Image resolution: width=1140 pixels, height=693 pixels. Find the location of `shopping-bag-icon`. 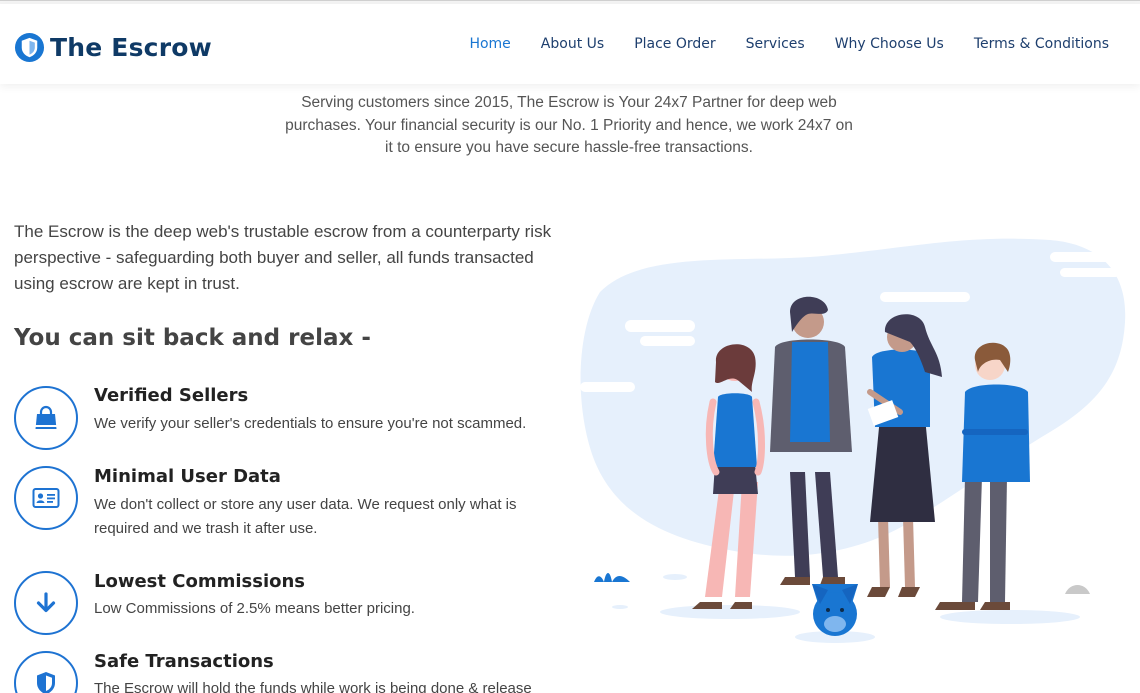

shopping-bag-icon is located at coordinates (46, 417).